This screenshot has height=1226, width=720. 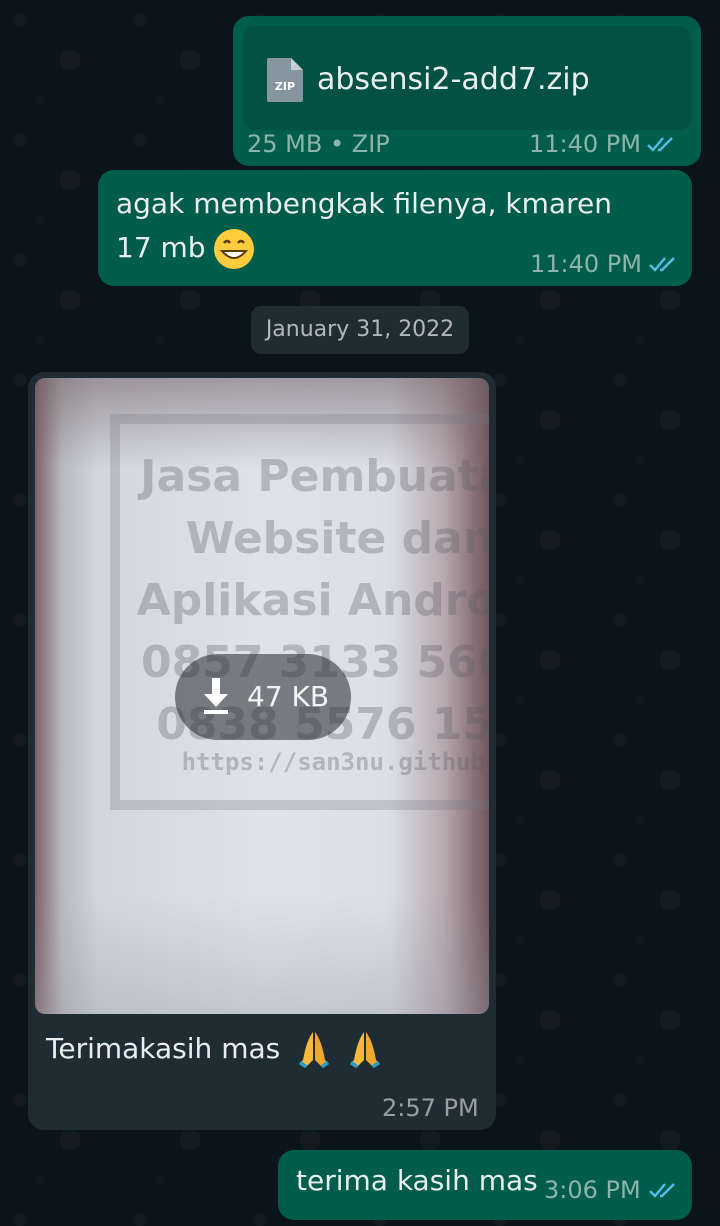 I want to click on file-attachment: ZIP absensi2-add7.zip, so click(x=467, y=78).